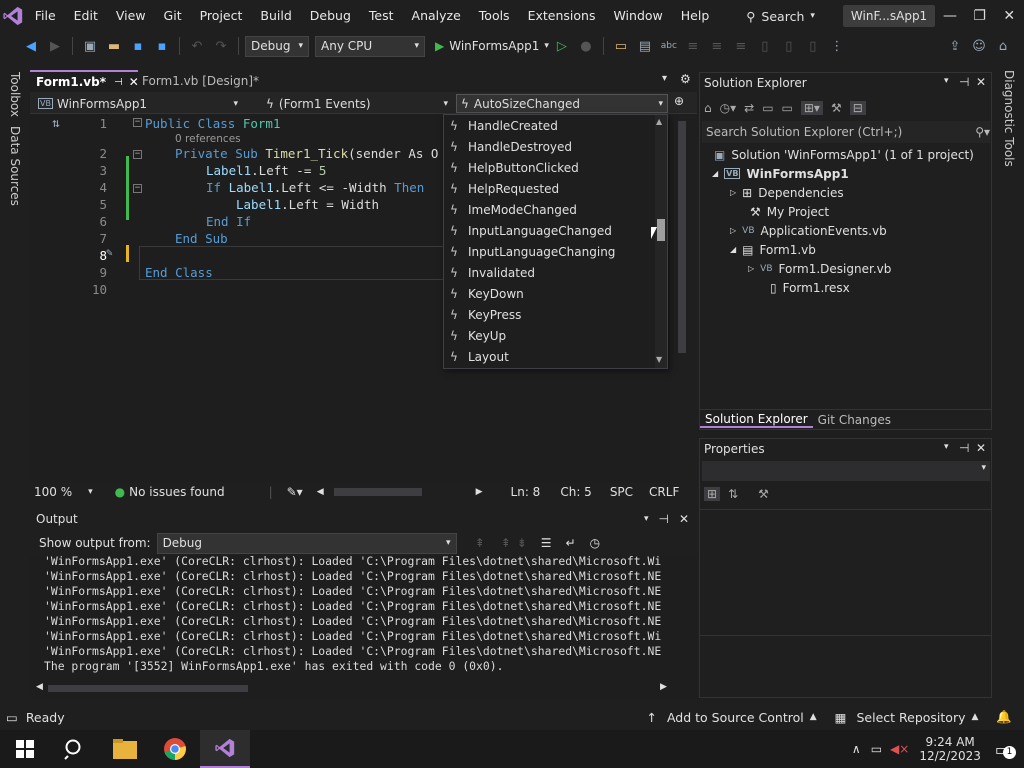  I want to click on menu-git: Git, so click(173, 16).